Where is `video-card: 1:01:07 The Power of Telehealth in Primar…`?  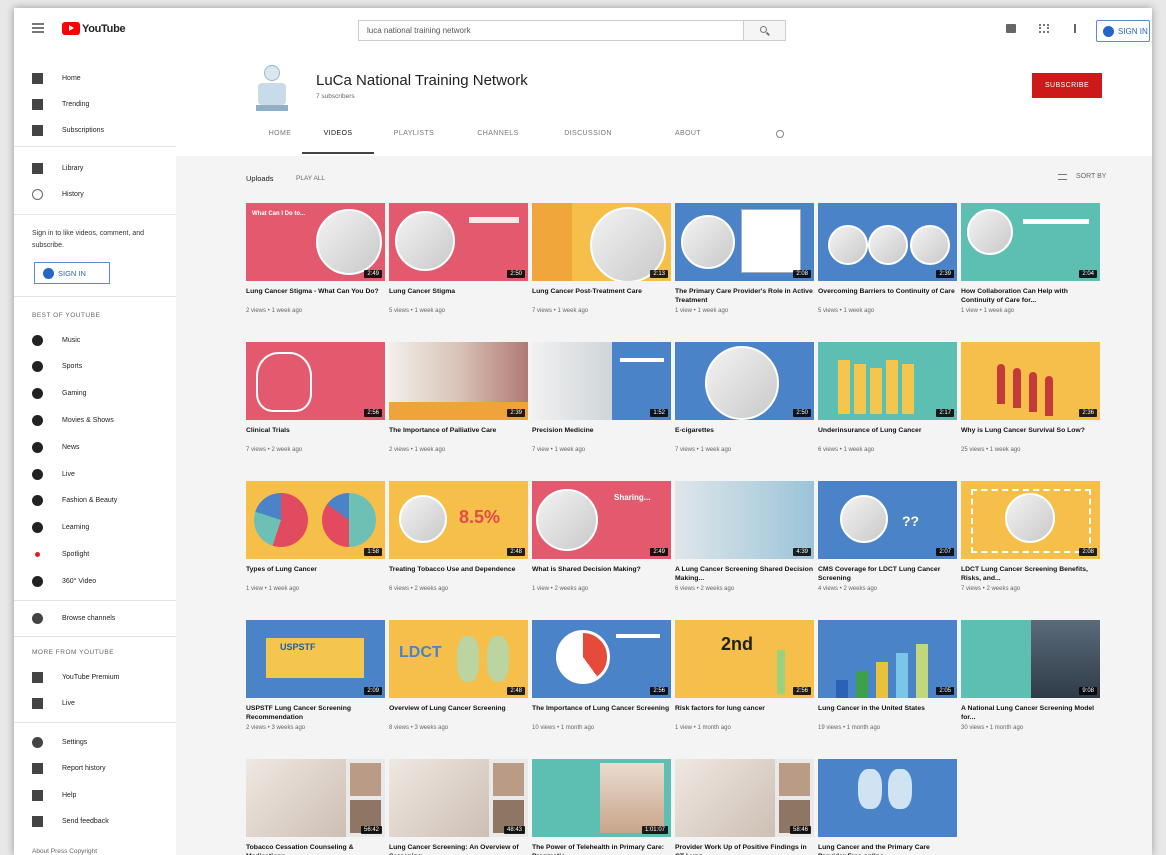
video-card: 1:01:07 The Power of Telehealth in Primar… is located at coordinates (601, 807).